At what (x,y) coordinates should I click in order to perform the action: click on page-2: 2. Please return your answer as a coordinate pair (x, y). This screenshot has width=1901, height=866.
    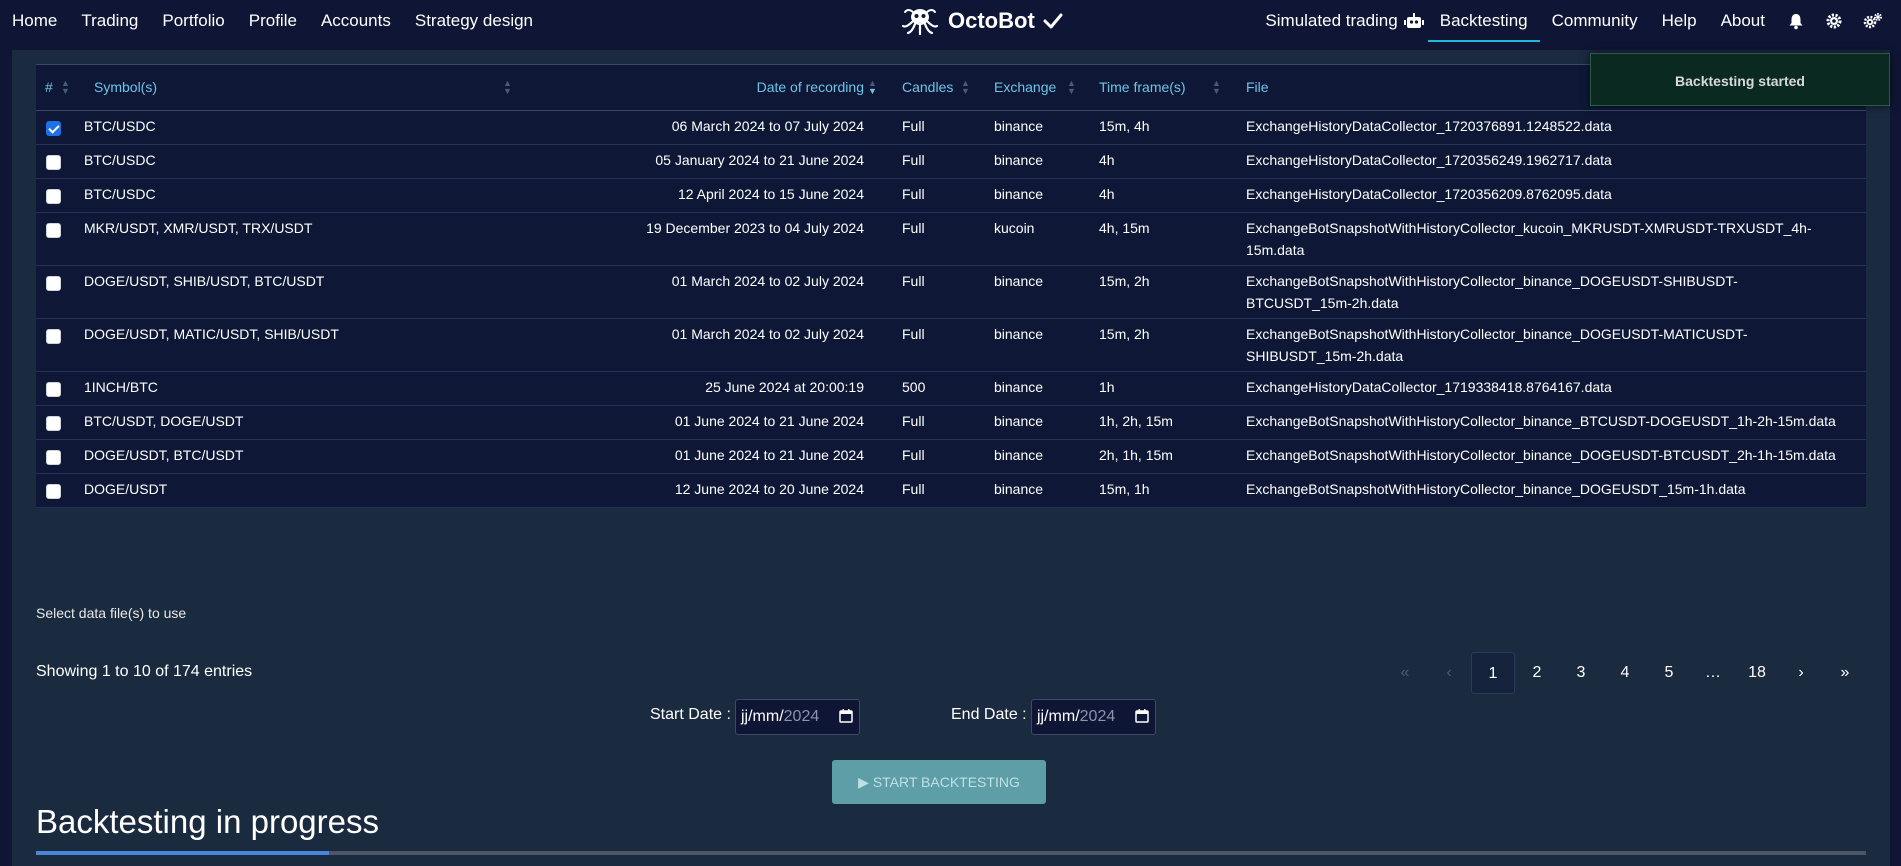
    Looking at the image, I should click on (1537, 673).